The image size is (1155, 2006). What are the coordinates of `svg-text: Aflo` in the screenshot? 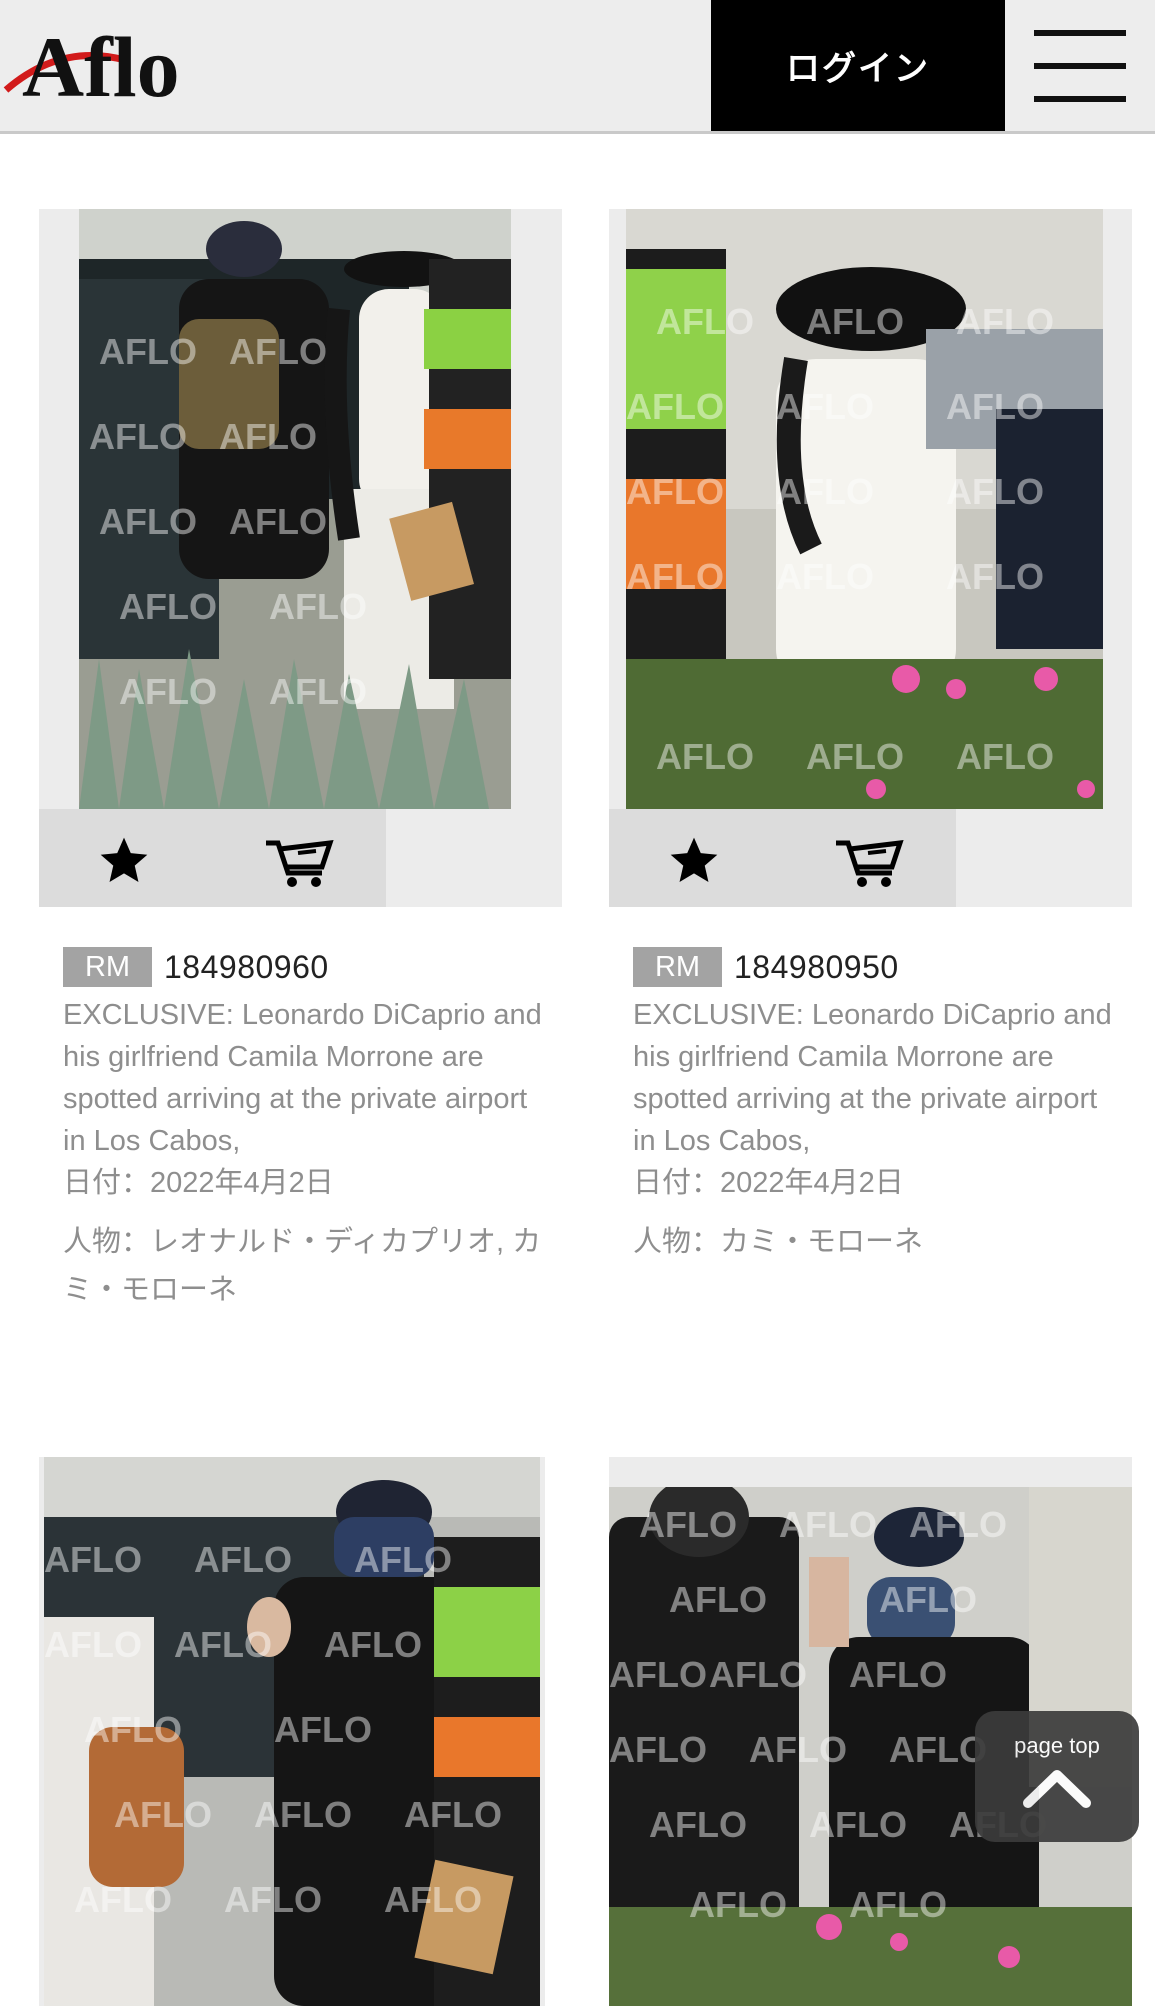 It's located at (101, 67).